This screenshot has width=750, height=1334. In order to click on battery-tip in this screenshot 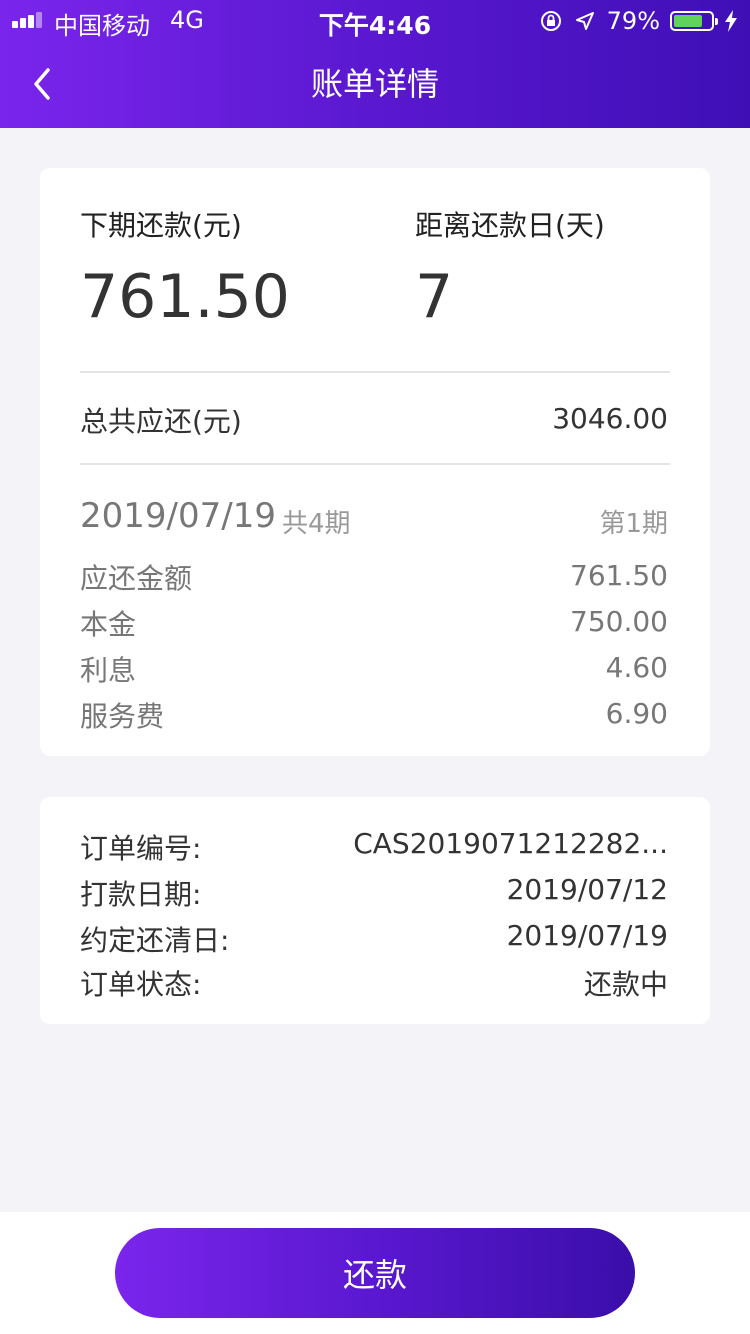, I will do `click(716, 21)`.